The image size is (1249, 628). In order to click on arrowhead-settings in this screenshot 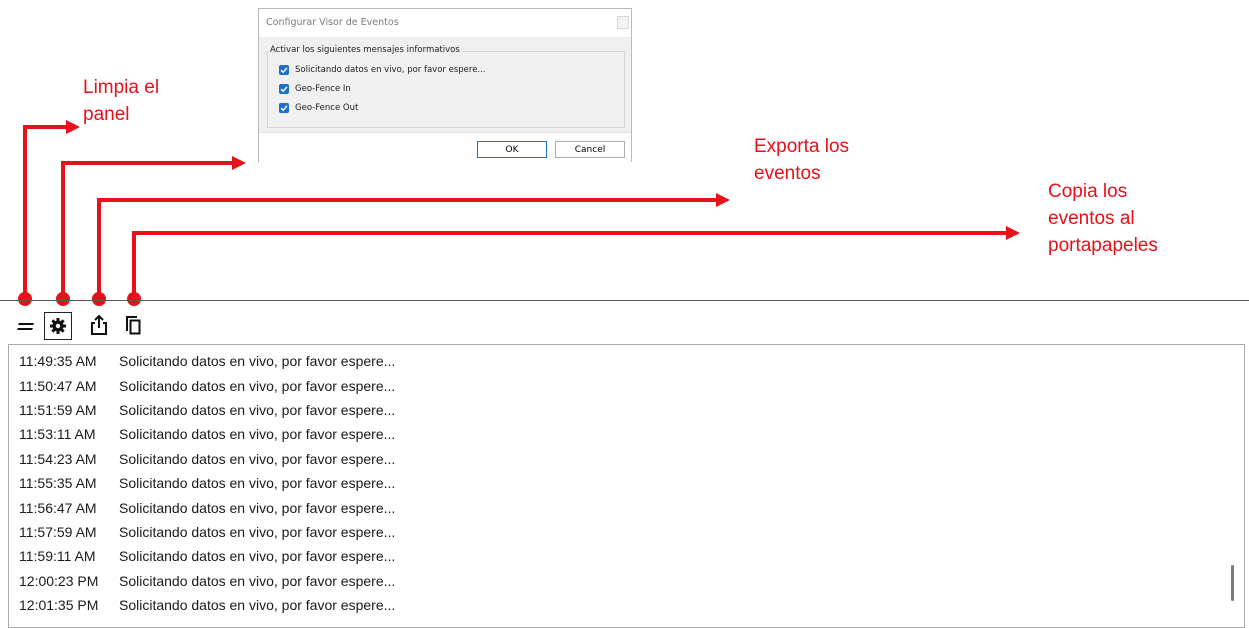, I will do `click(239, 163)`.